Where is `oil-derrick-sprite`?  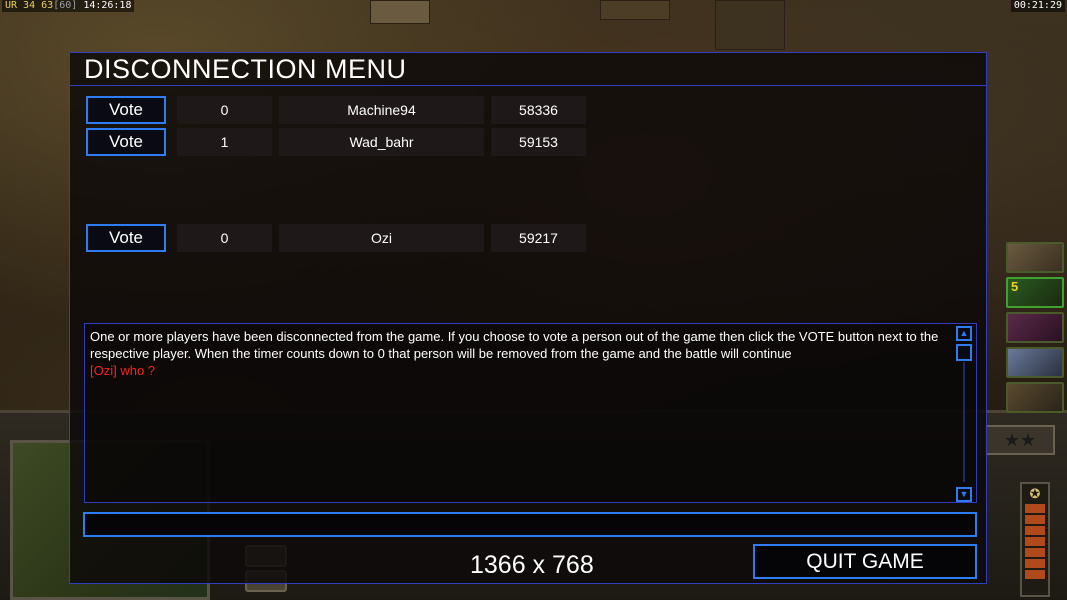 oil-derrick-sprite is located at coordinates (750, 25).